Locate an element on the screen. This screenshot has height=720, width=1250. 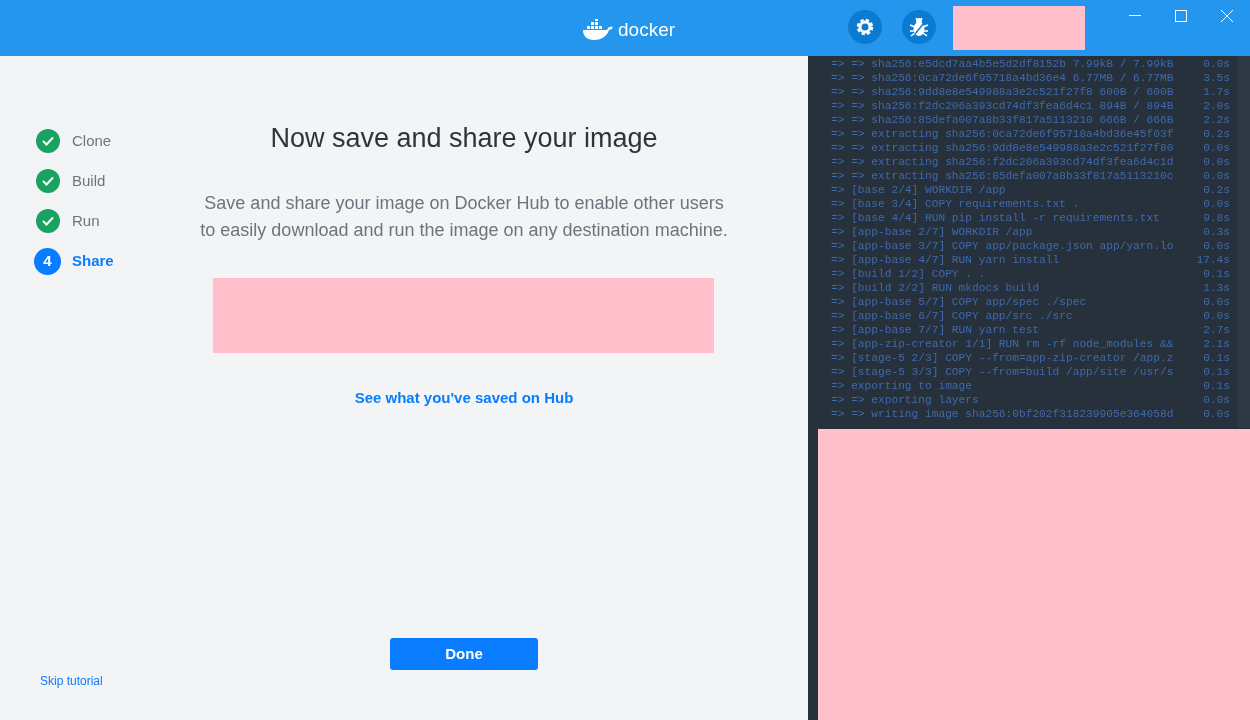
log-line: => [app-base 7/7] RUN yarn test is located at coordinates (935, 330).